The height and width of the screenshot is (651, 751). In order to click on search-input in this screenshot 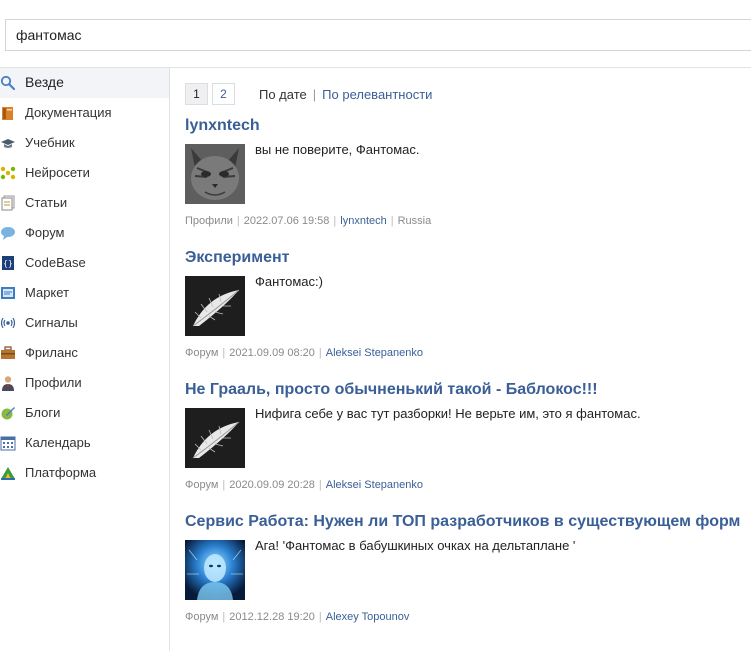, I will do `click(378, 35)`.